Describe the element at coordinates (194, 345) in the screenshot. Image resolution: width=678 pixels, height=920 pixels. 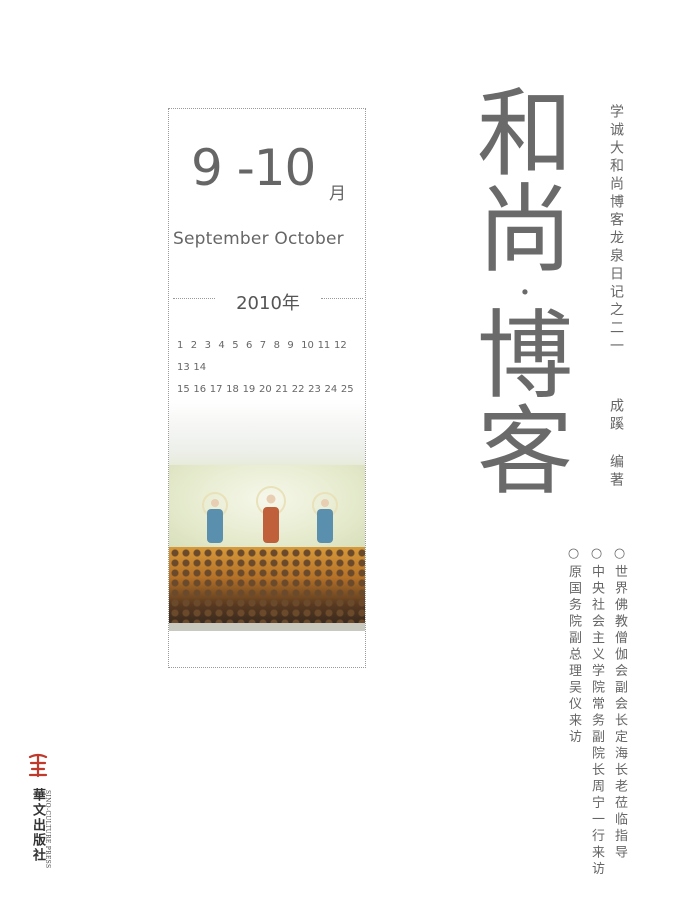
I see `calendar-day: 2` at that location.